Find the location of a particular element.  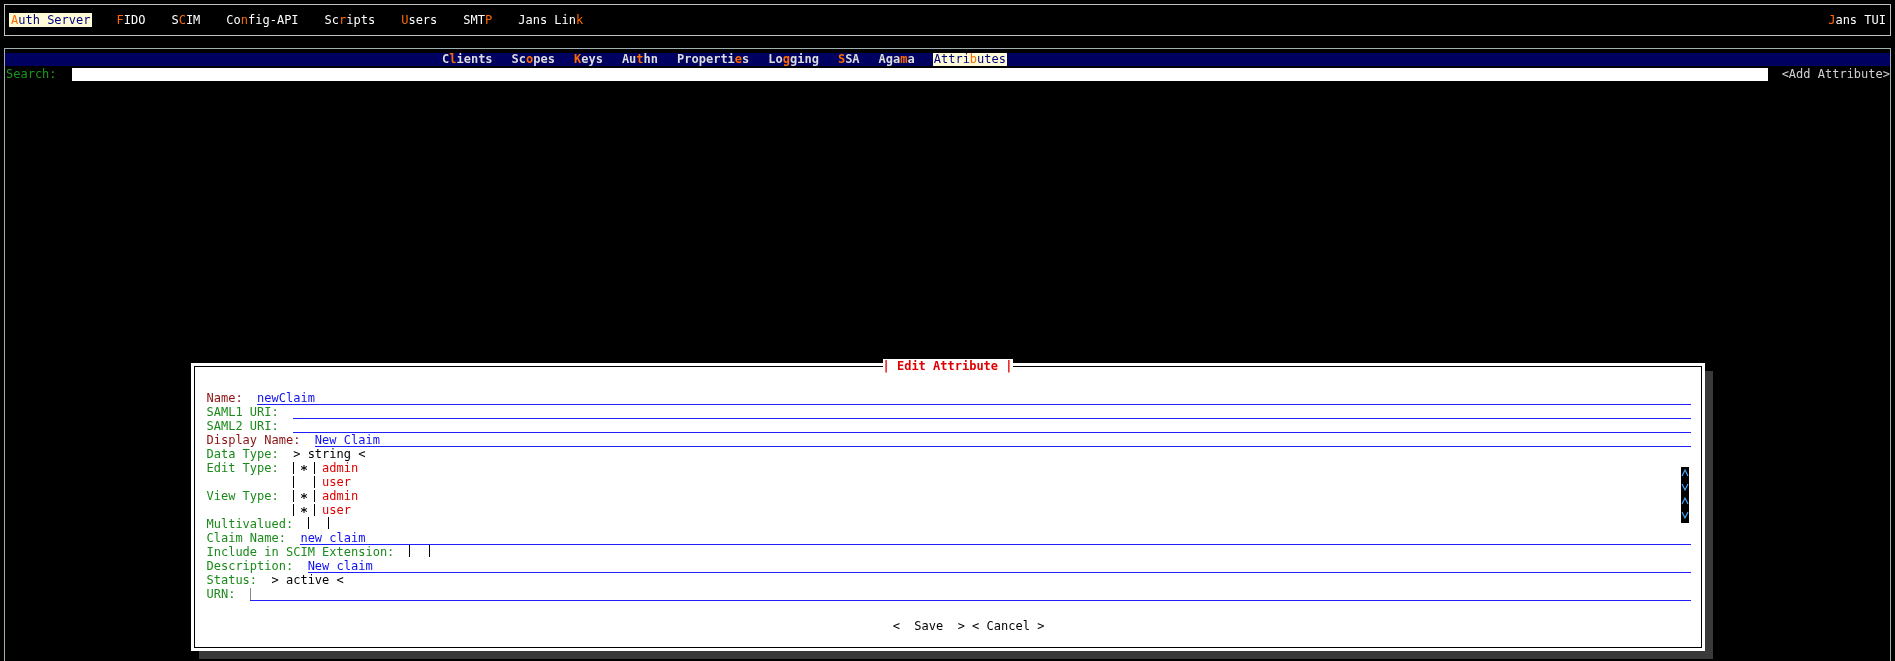

field-label: Edit Type: is located at coordinates (242, 468).